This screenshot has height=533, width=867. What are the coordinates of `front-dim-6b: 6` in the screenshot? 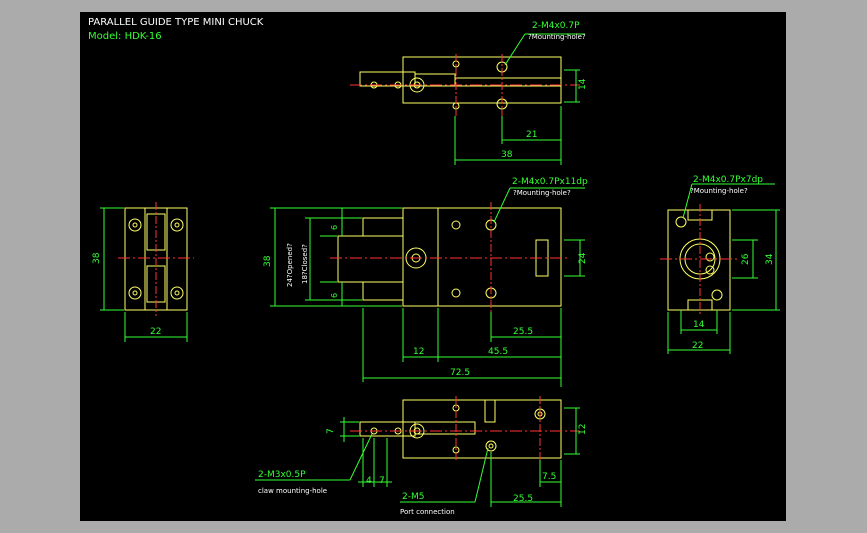 It's located at (334, 295).